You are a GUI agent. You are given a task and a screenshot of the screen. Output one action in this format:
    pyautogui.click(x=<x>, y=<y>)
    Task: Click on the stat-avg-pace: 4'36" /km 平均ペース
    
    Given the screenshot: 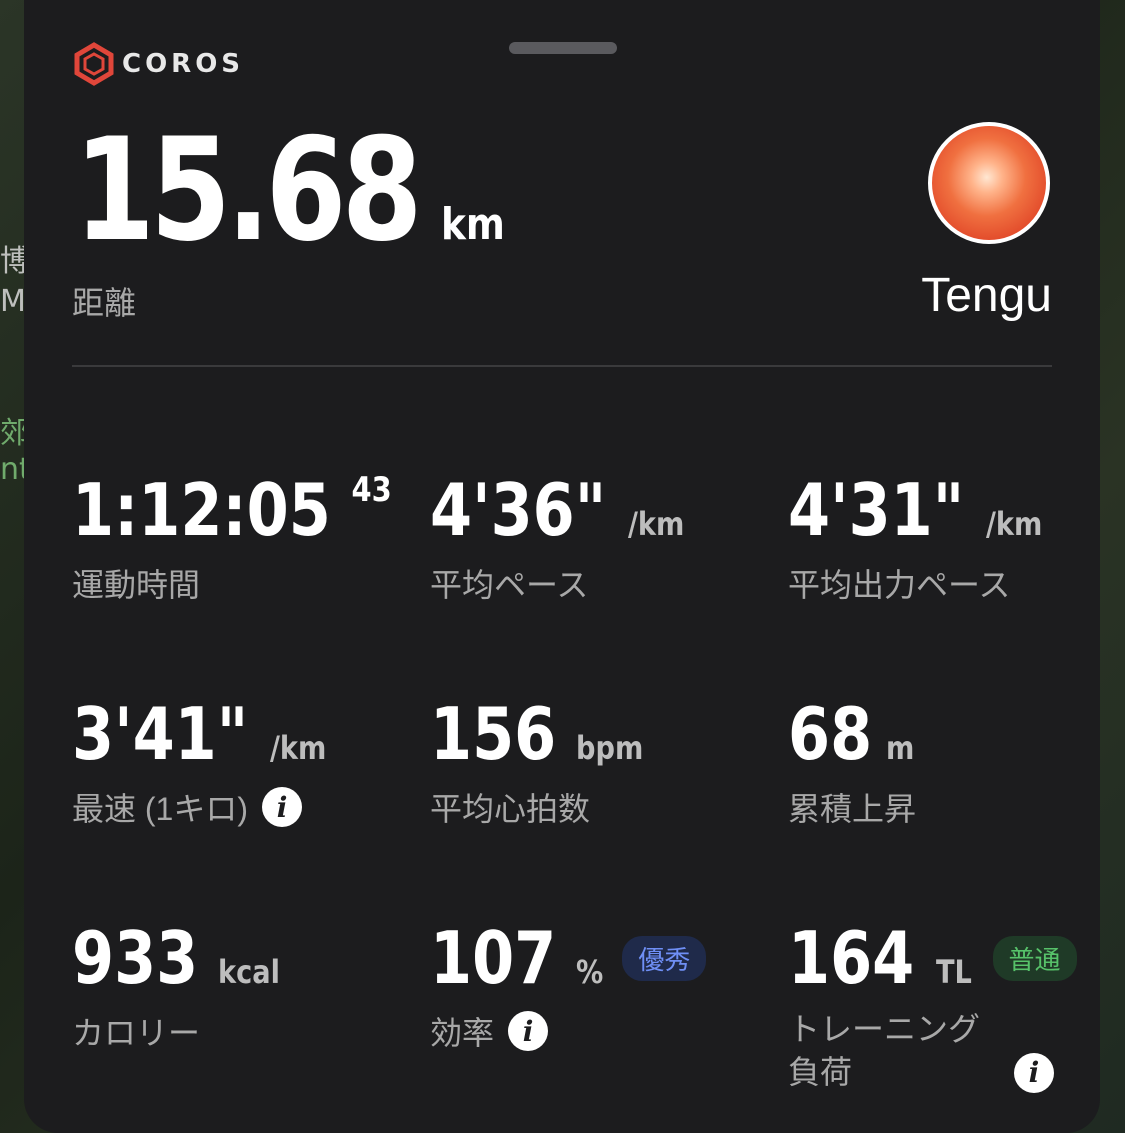 What is the action you would take?
    pyautogui.click(x=562, y=540)
    